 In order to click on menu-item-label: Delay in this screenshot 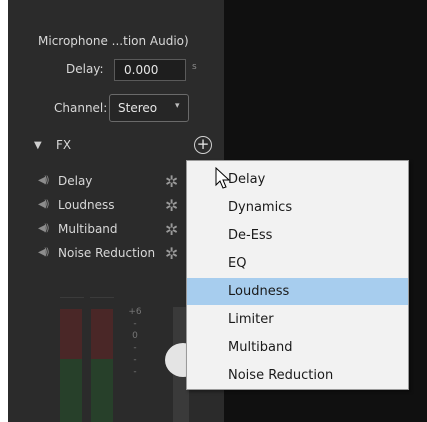, I will do `click(247, 179)`.